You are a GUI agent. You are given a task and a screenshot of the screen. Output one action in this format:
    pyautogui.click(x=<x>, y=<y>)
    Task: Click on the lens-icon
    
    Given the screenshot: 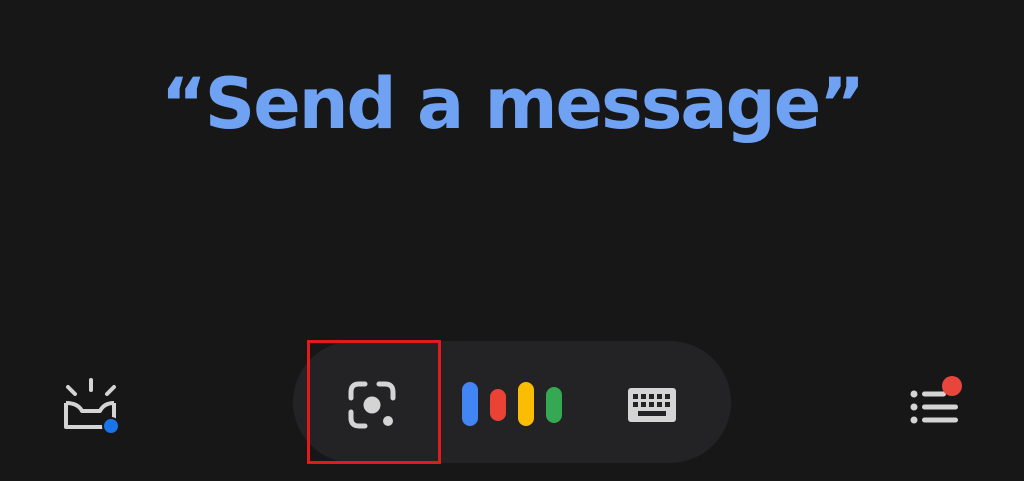 What is the action you would take?
    pyautogui.click(x=372, y=405)
    